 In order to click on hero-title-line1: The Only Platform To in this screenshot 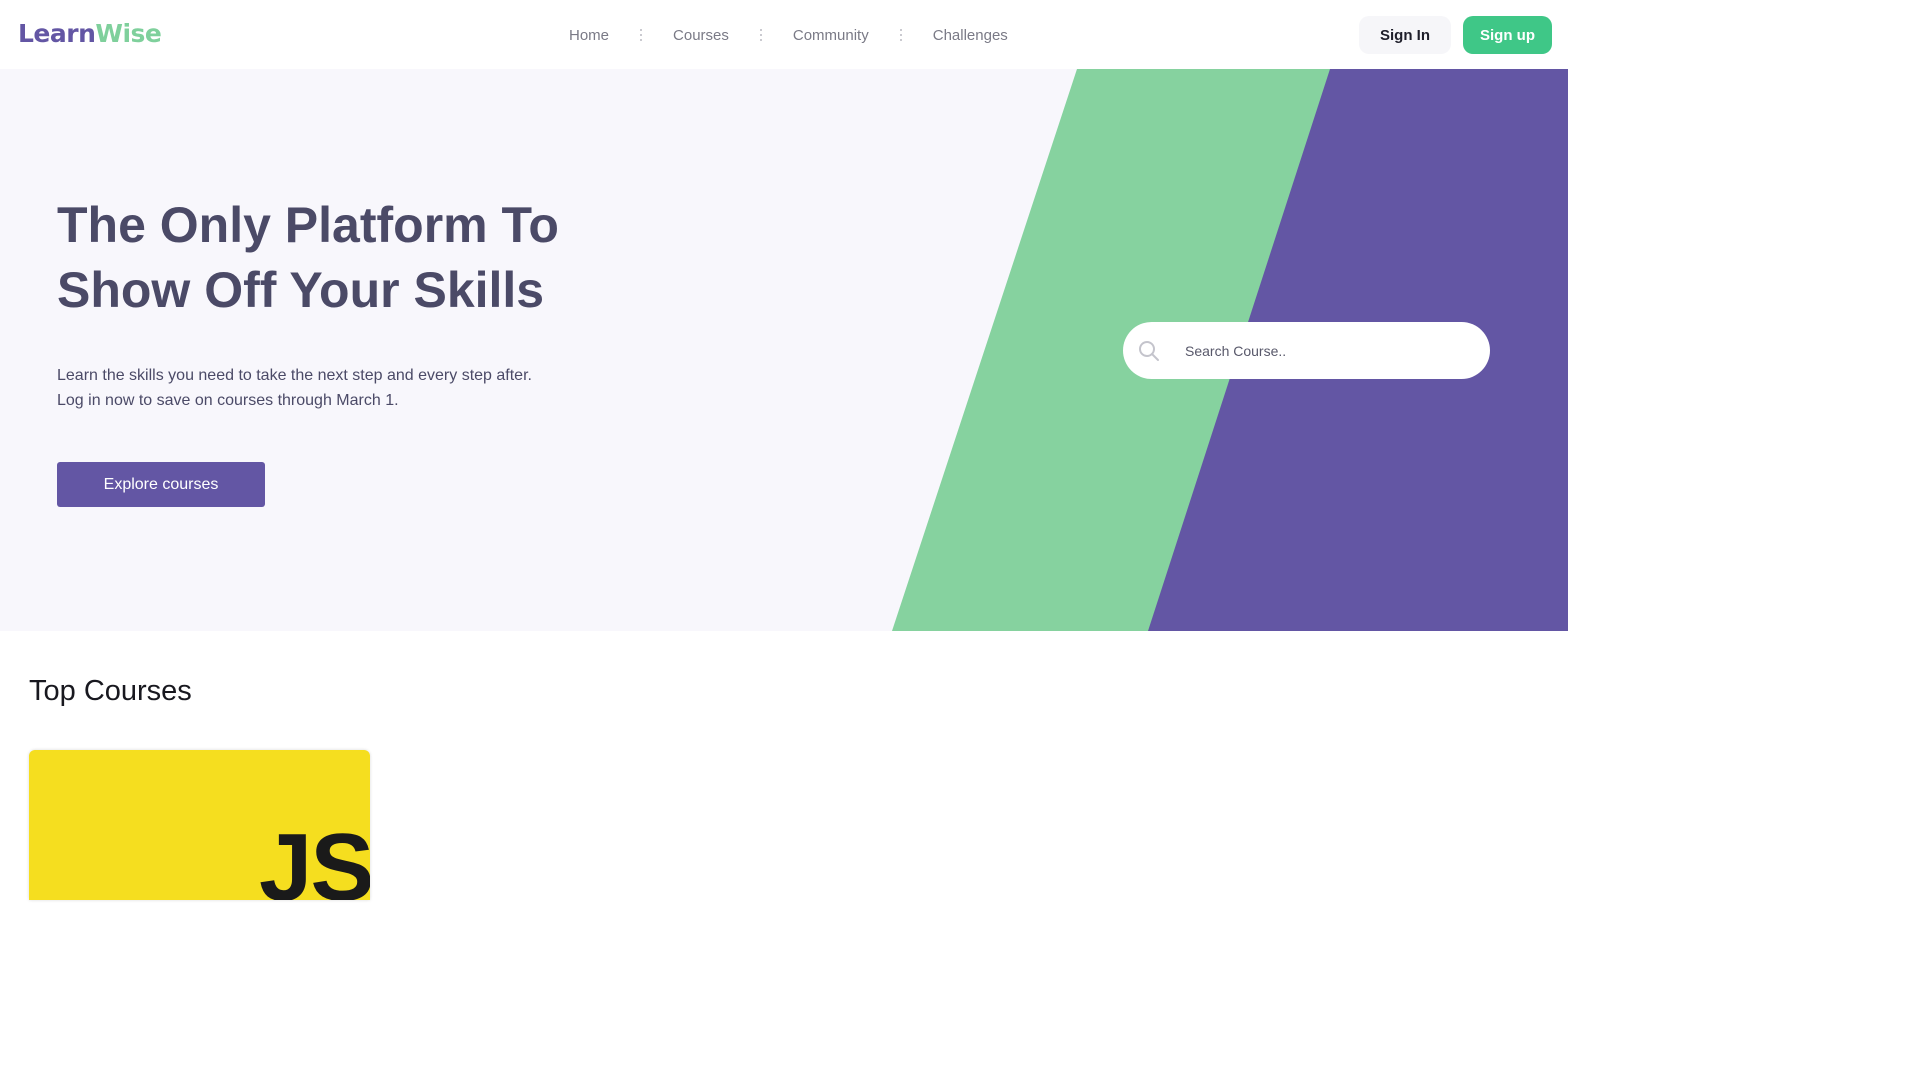, I will do `click(308, 225)`.